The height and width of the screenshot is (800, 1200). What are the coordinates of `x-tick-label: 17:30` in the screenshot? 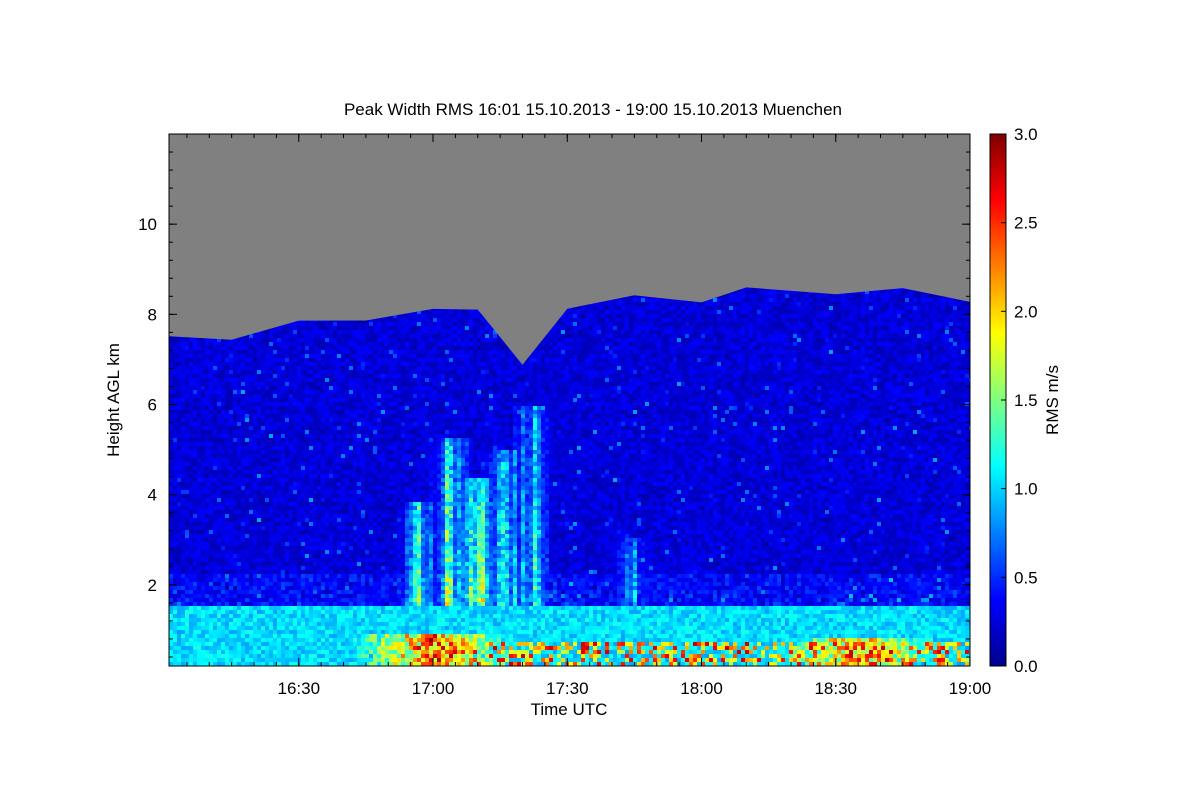 It's located at (567, 688).